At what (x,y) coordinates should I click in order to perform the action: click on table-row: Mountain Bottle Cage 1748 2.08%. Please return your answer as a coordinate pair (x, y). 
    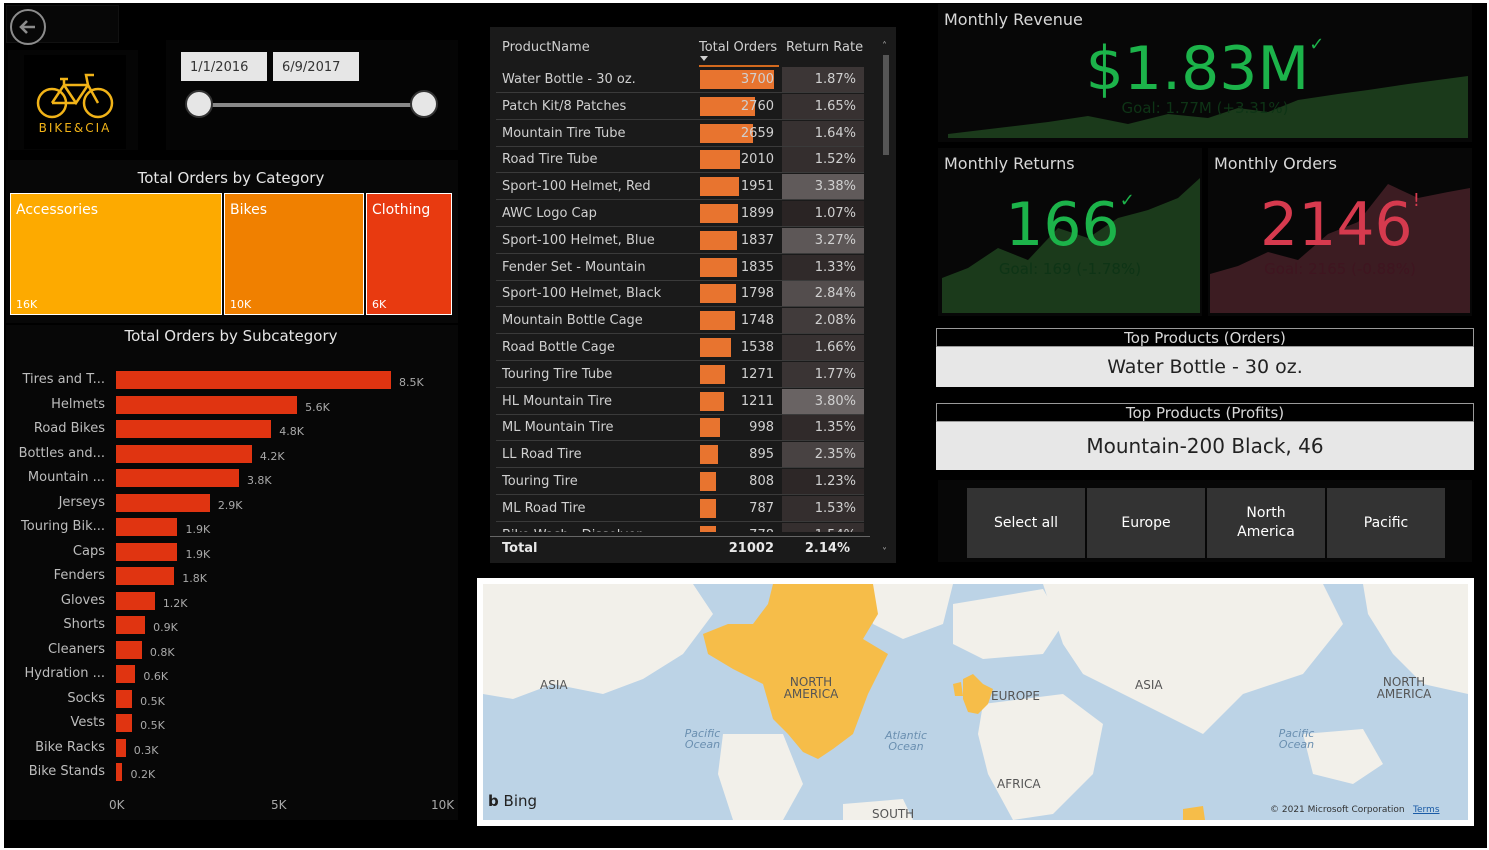
    Looking at the image, I should click on (680, 321).